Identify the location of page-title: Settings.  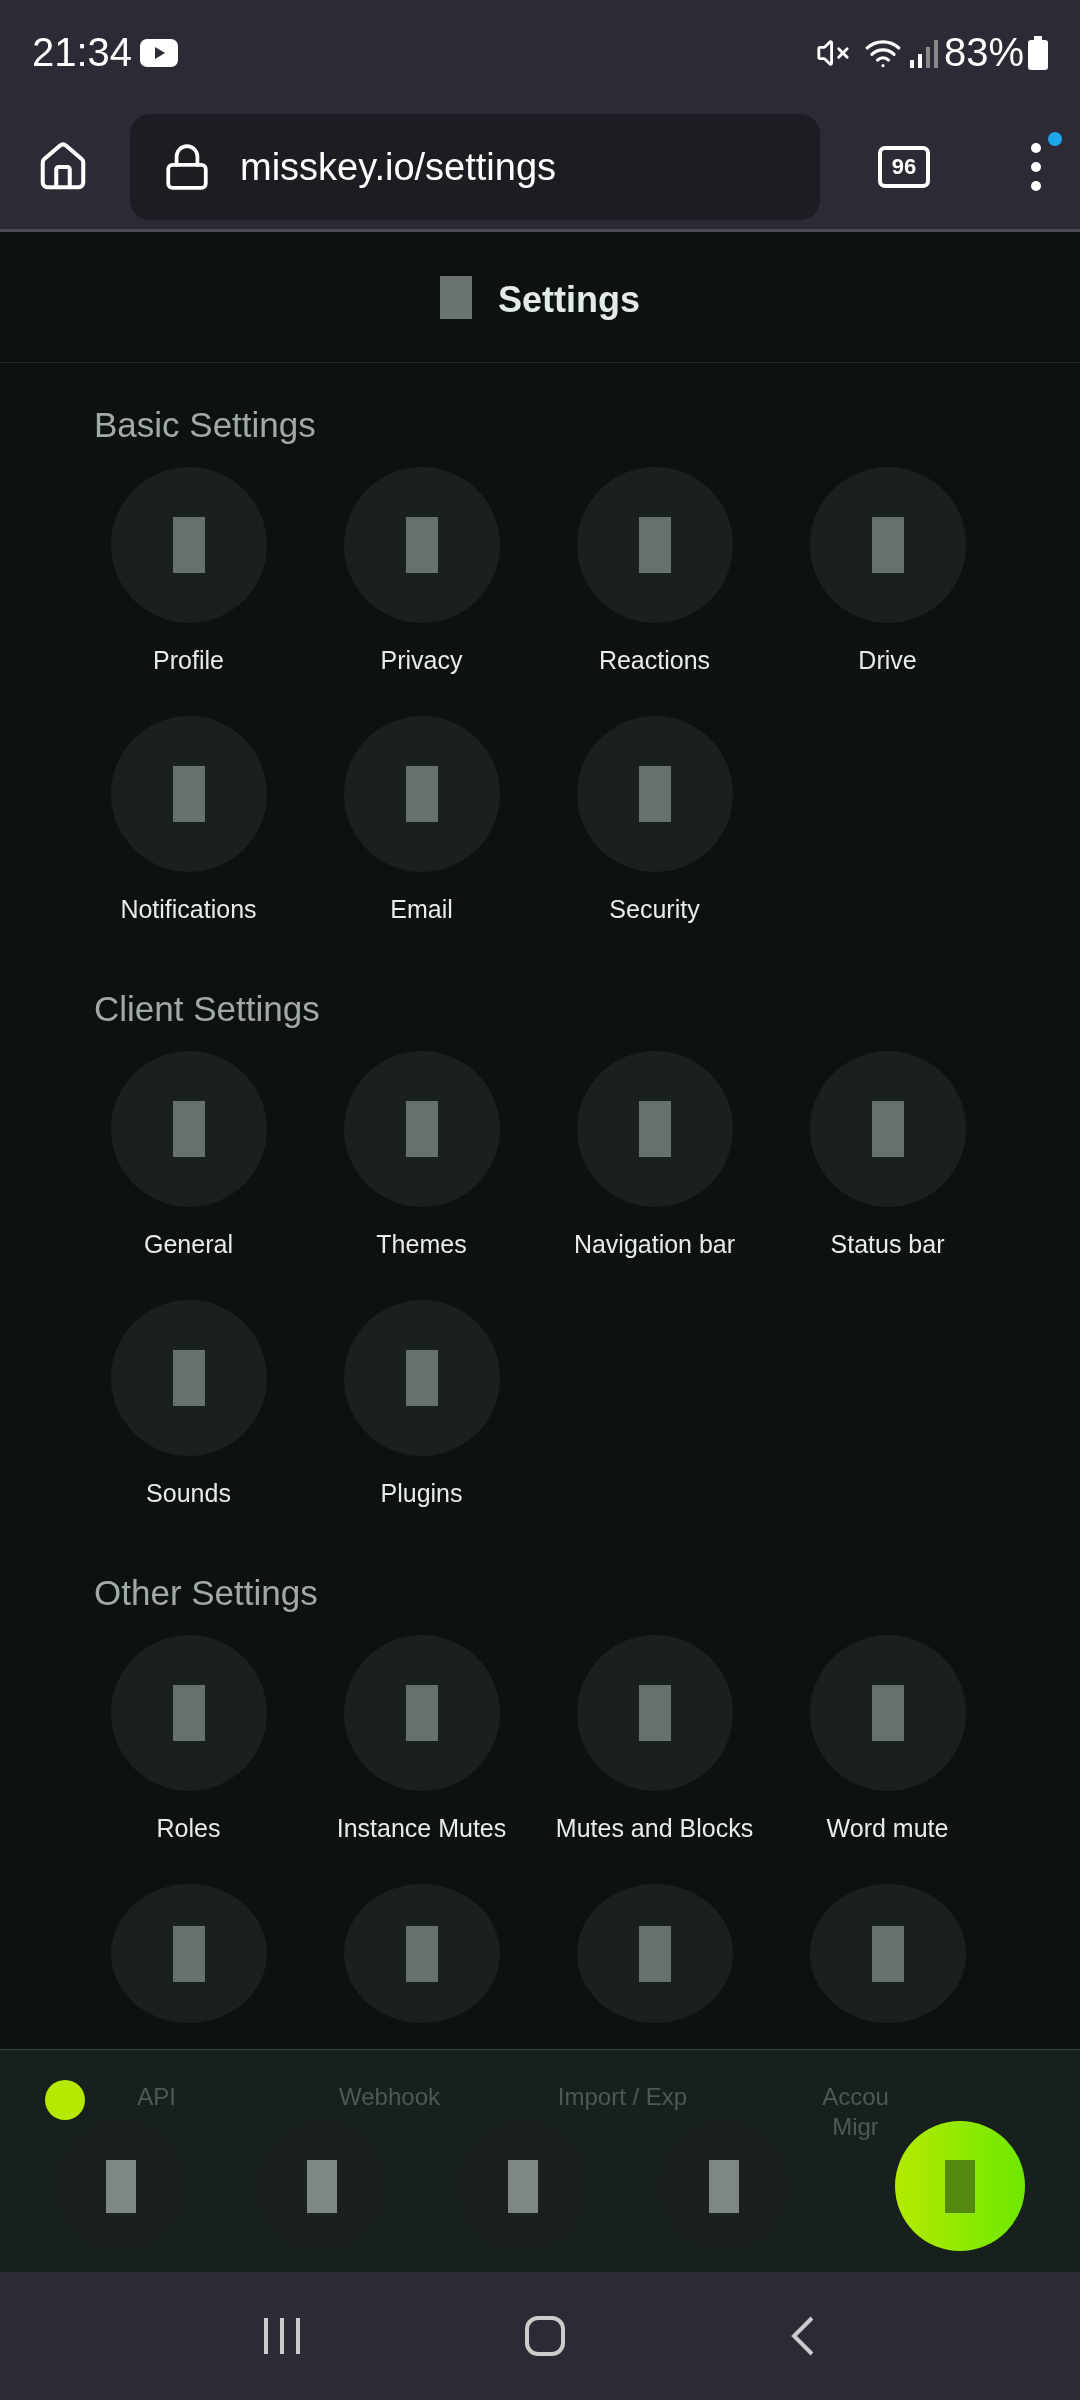
(569, 300).